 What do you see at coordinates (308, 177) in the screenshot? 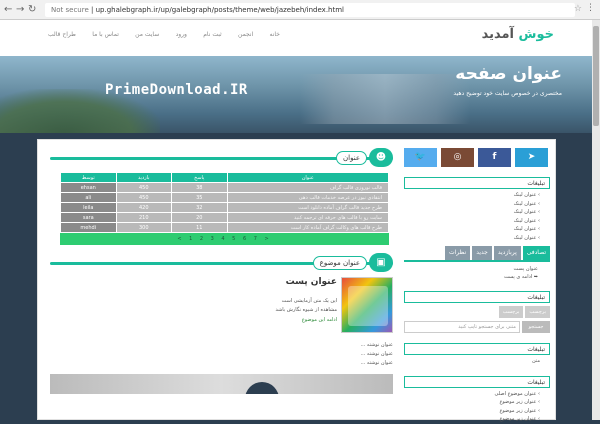
I see `col-title: عنوان` at bounding box center [308, 177].